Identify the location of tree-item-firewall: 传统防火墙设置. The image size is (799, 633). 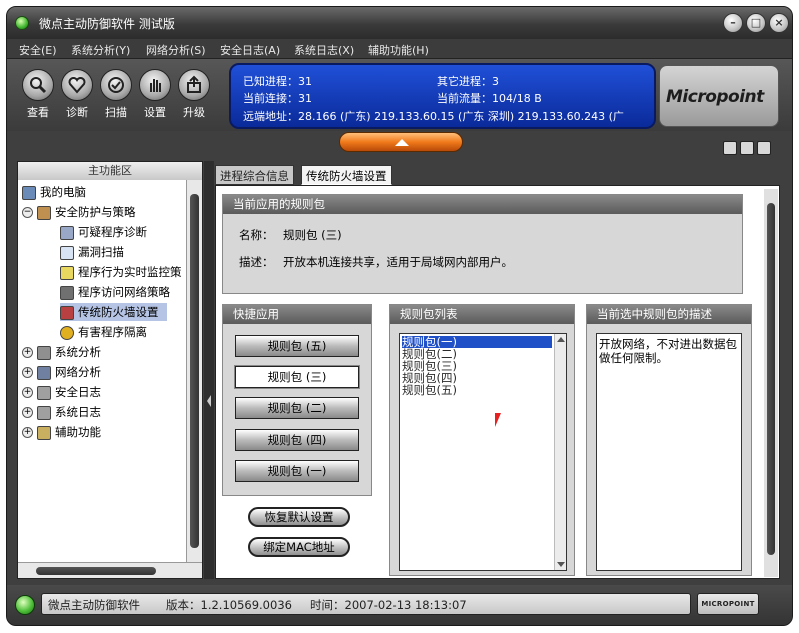
(113, 312).